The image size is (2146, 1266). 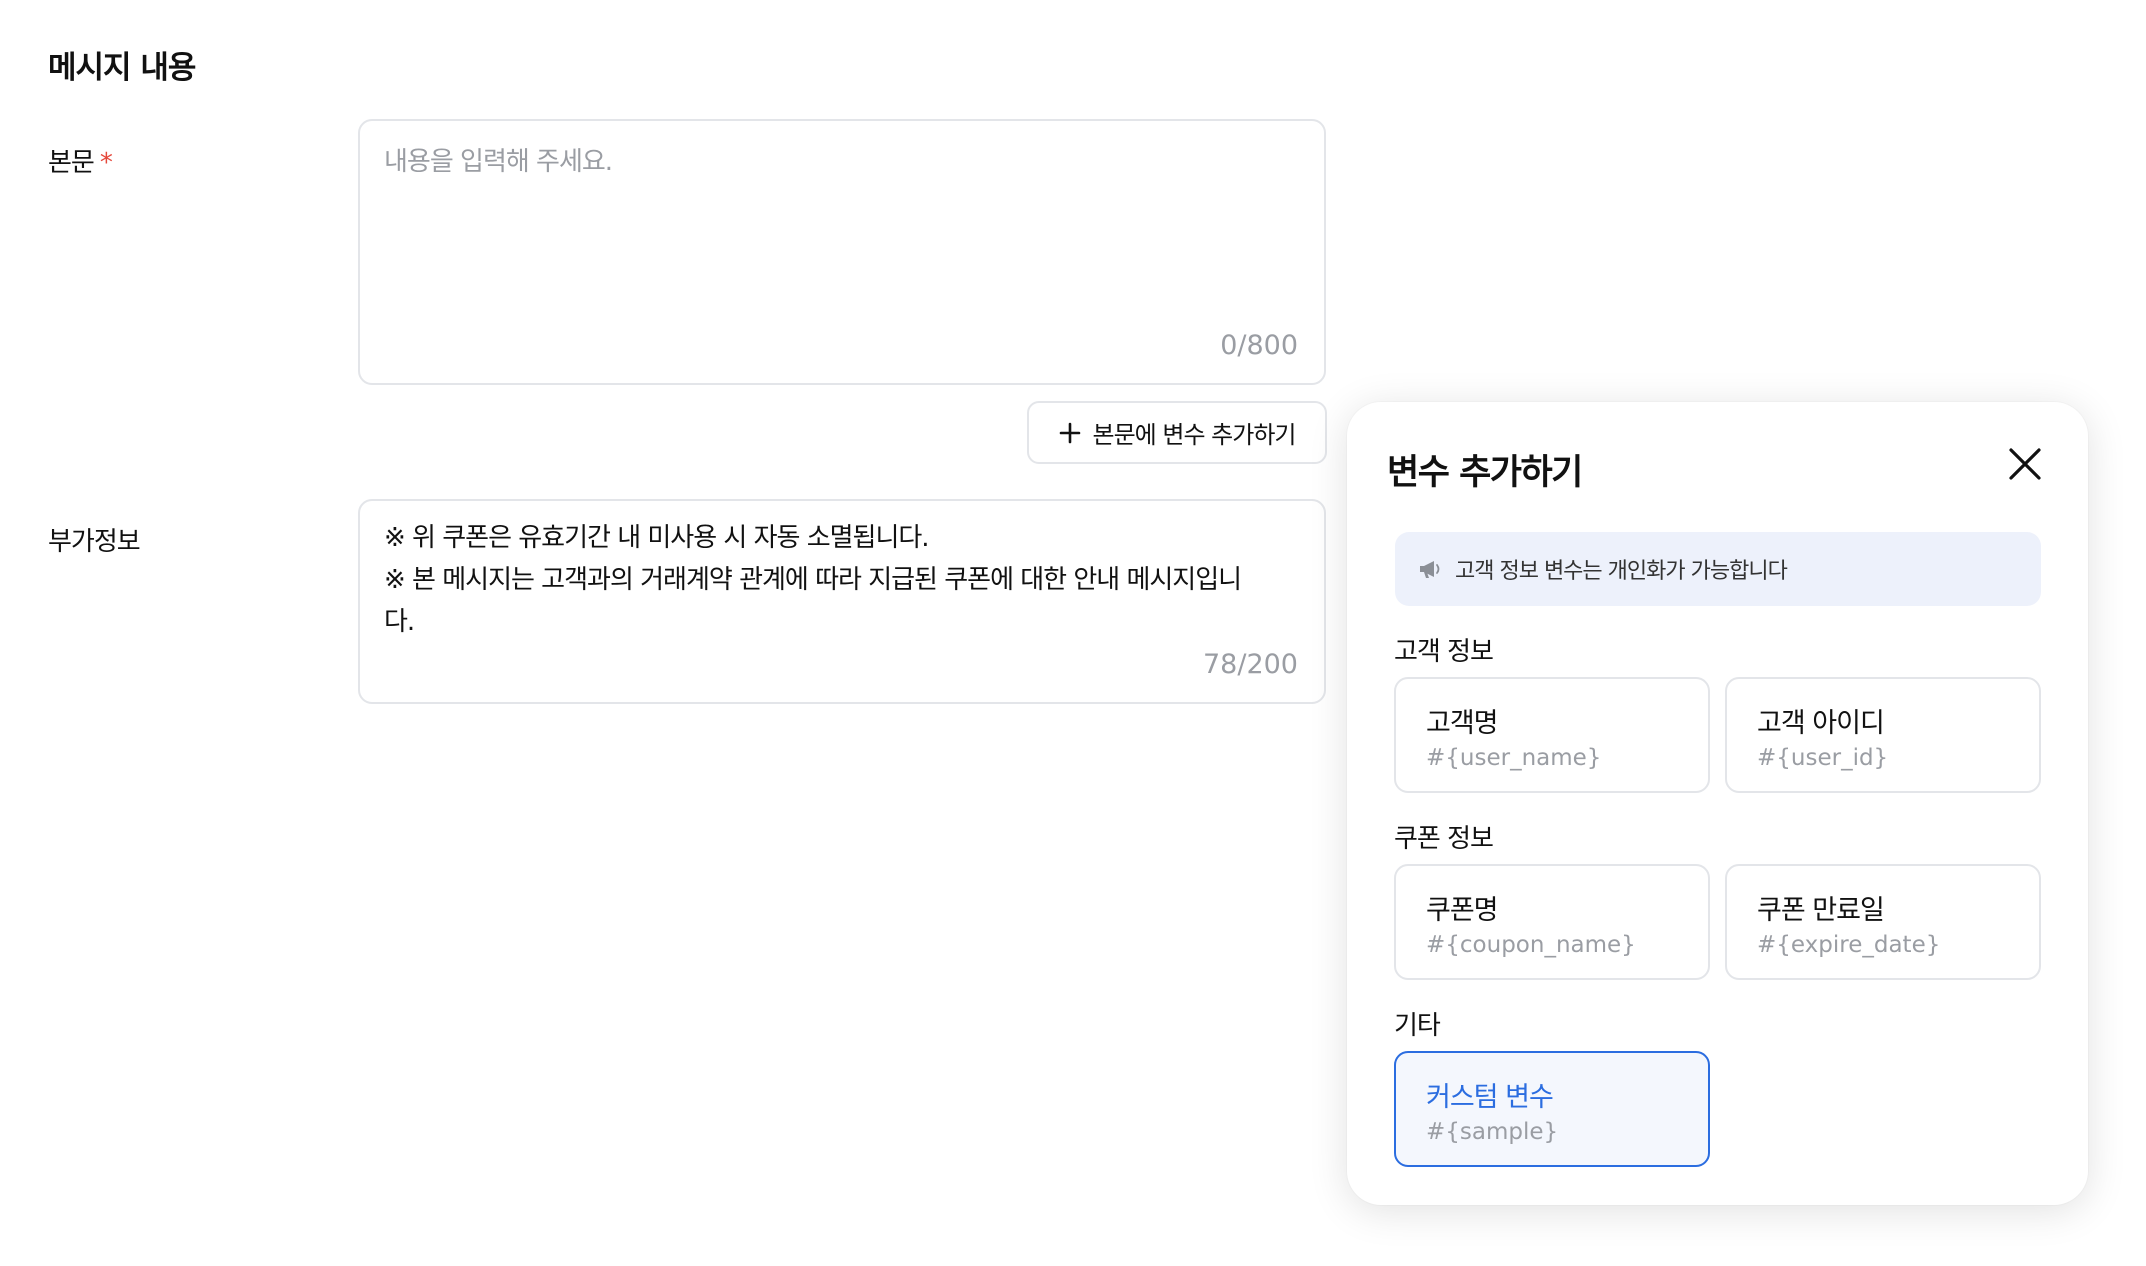 What do you see at coordinates (1417, 1026) in the screenshot?
I see `group-title-etc: 기타` at bounding box center [1417, 1026].